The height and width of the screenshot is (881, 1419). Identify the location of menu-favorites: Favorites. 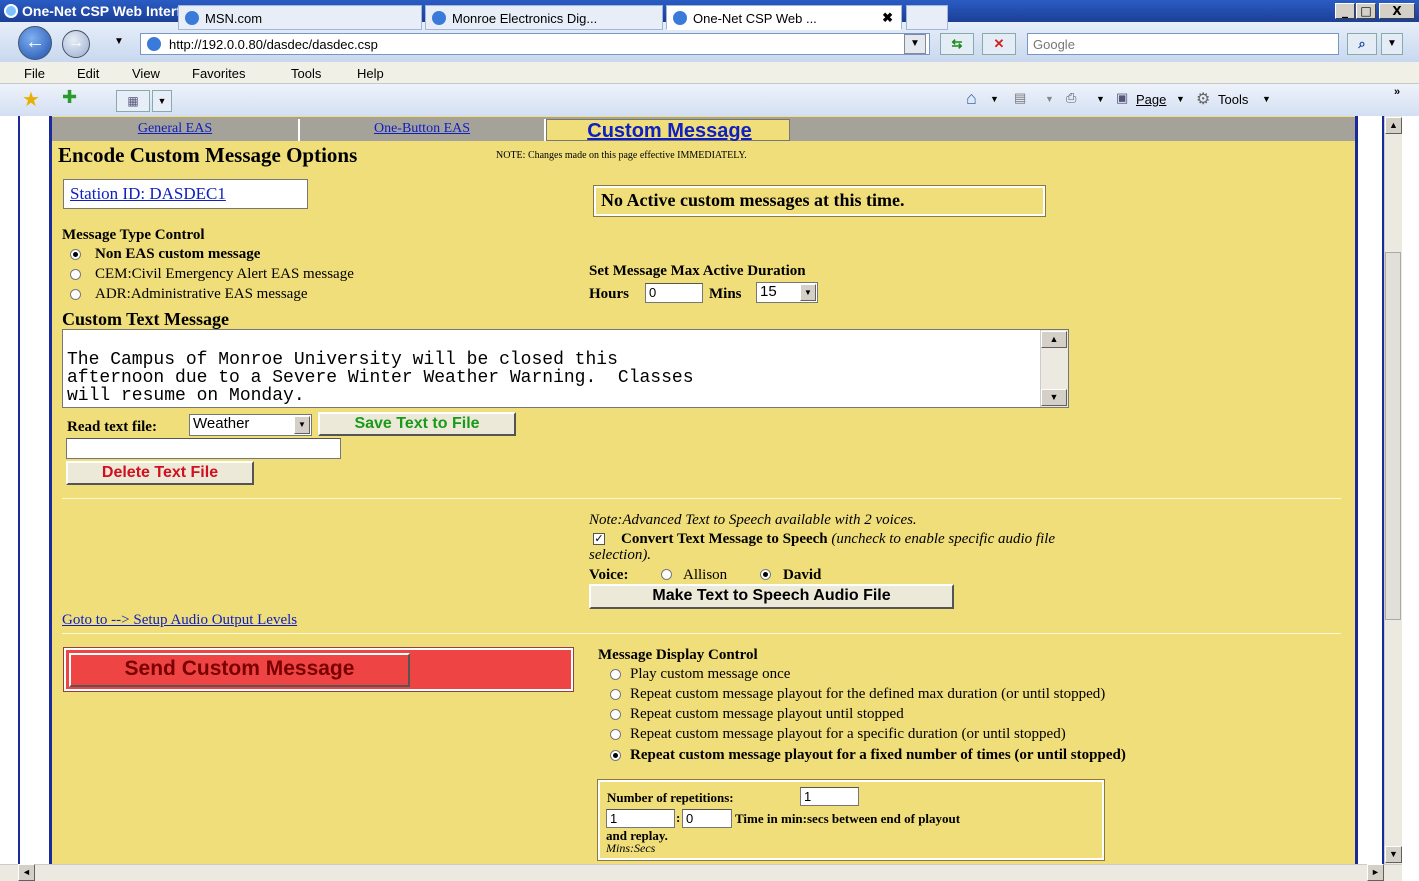
(218, 73).